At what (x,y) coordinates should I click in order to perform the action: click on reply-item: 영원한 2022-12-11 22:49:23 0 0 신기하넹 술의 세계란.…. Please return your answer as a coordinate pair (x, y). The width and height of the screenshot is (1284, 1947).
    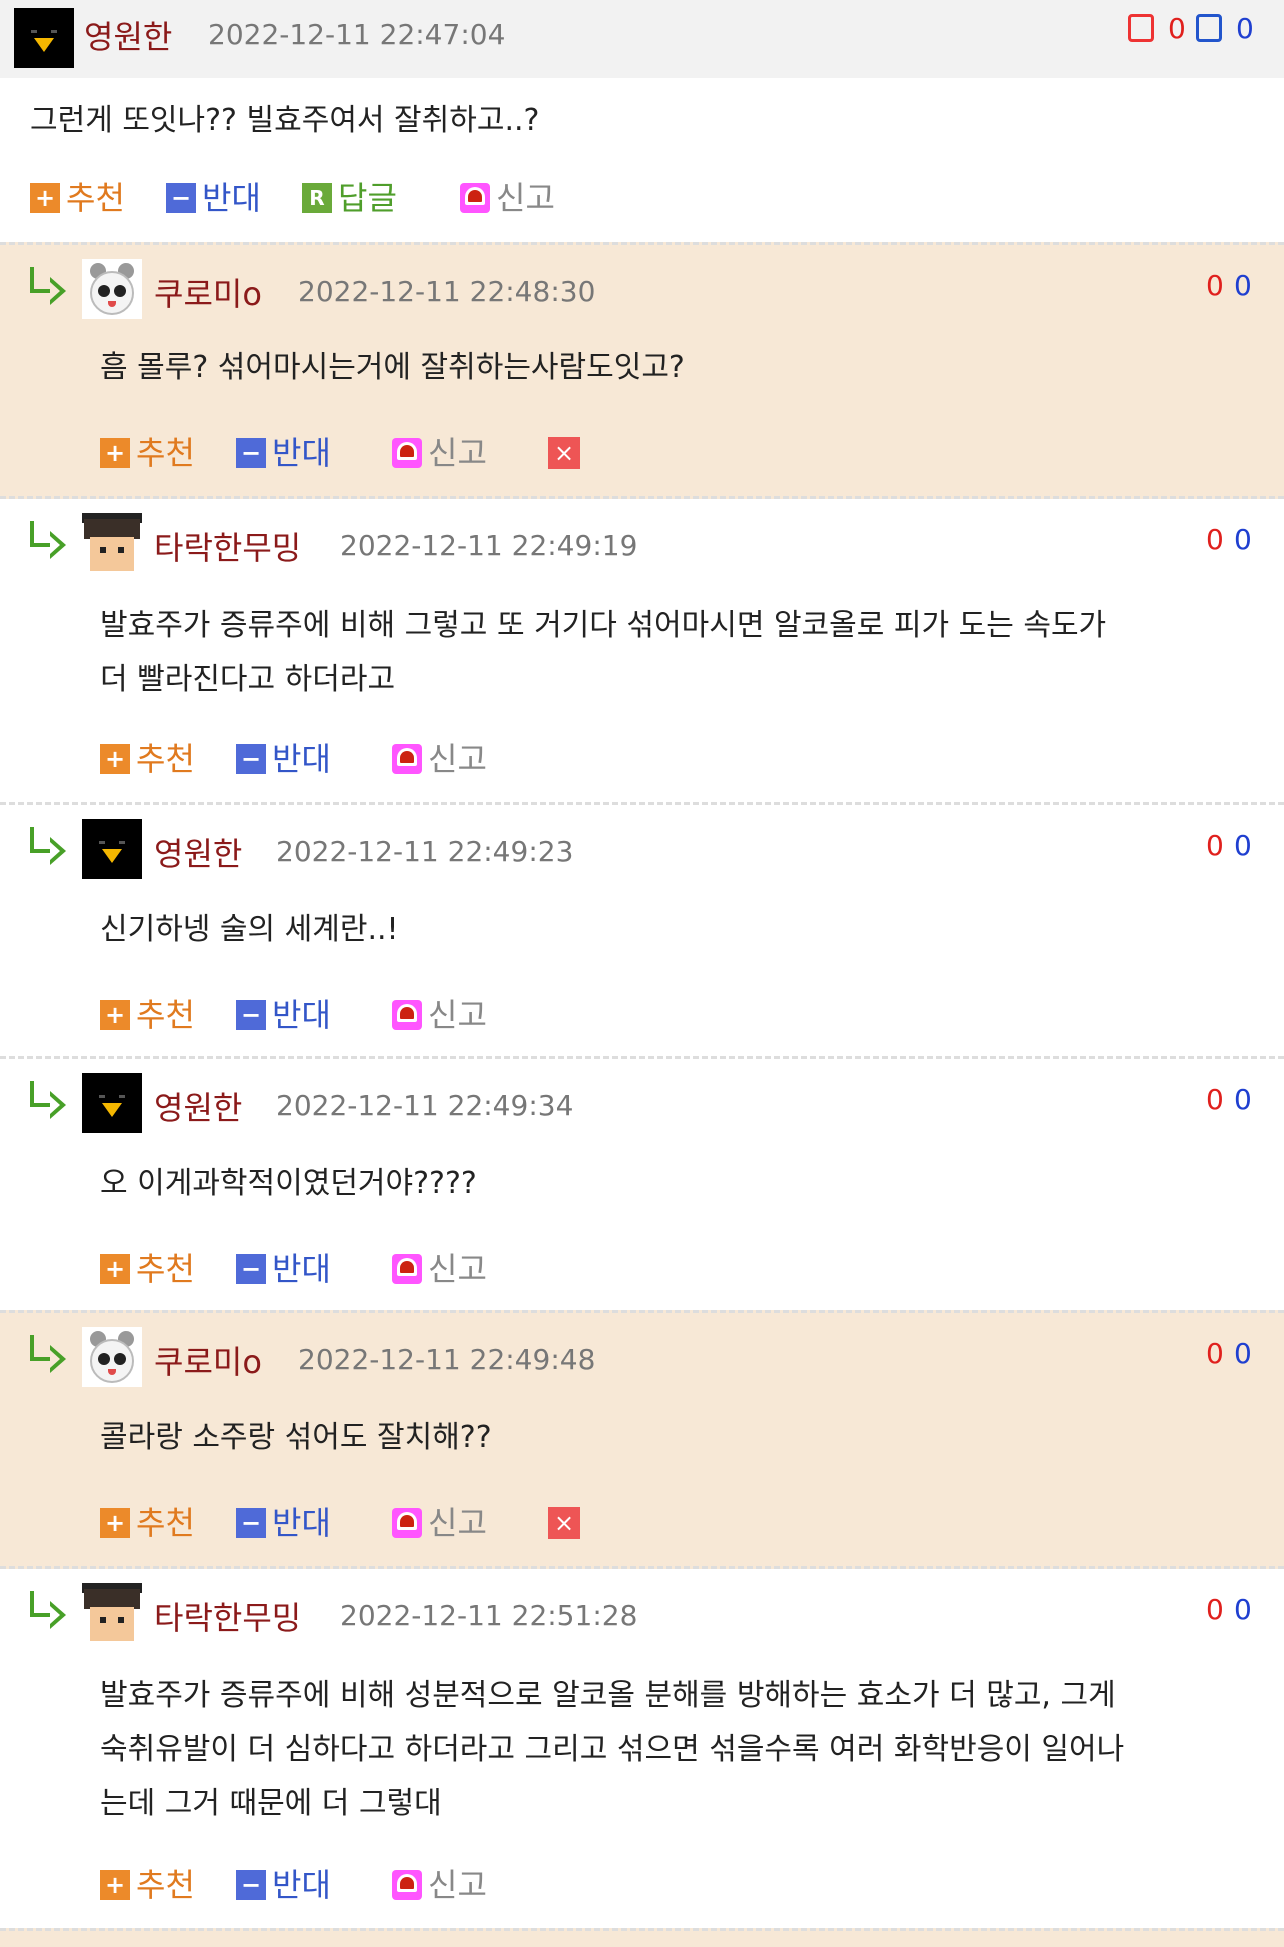
    Looking at the image, I should click on (642, 930).